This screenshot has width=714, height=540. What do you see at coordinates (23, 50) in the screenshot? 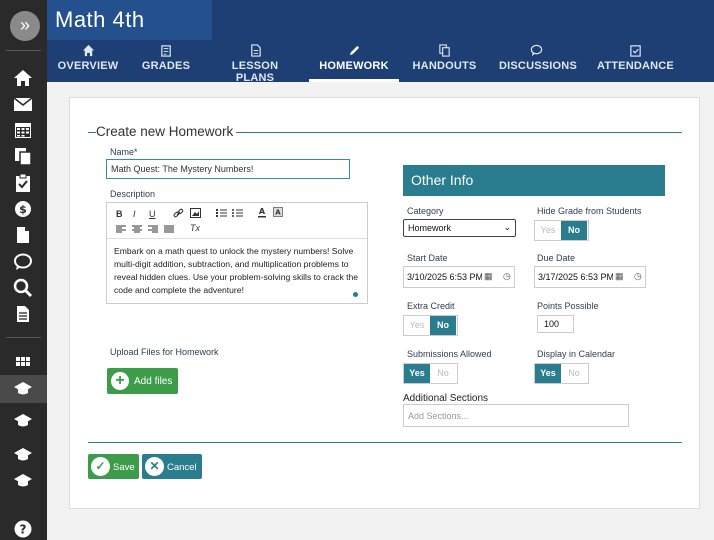
I see `rail-divider` at bounding box center [23, 50].